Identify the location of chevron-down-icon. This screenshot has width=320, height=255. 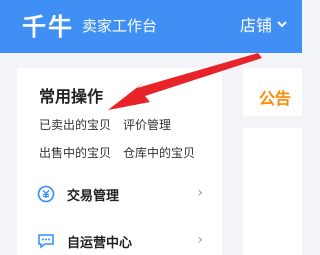
(282, 24).